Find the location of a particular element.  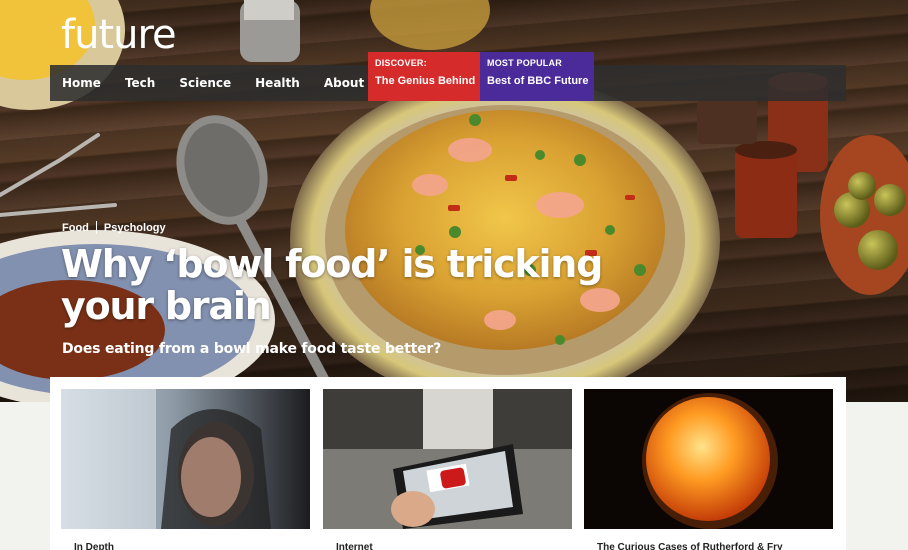

story-card-internet: Internet is located at coordinates (447, 469).